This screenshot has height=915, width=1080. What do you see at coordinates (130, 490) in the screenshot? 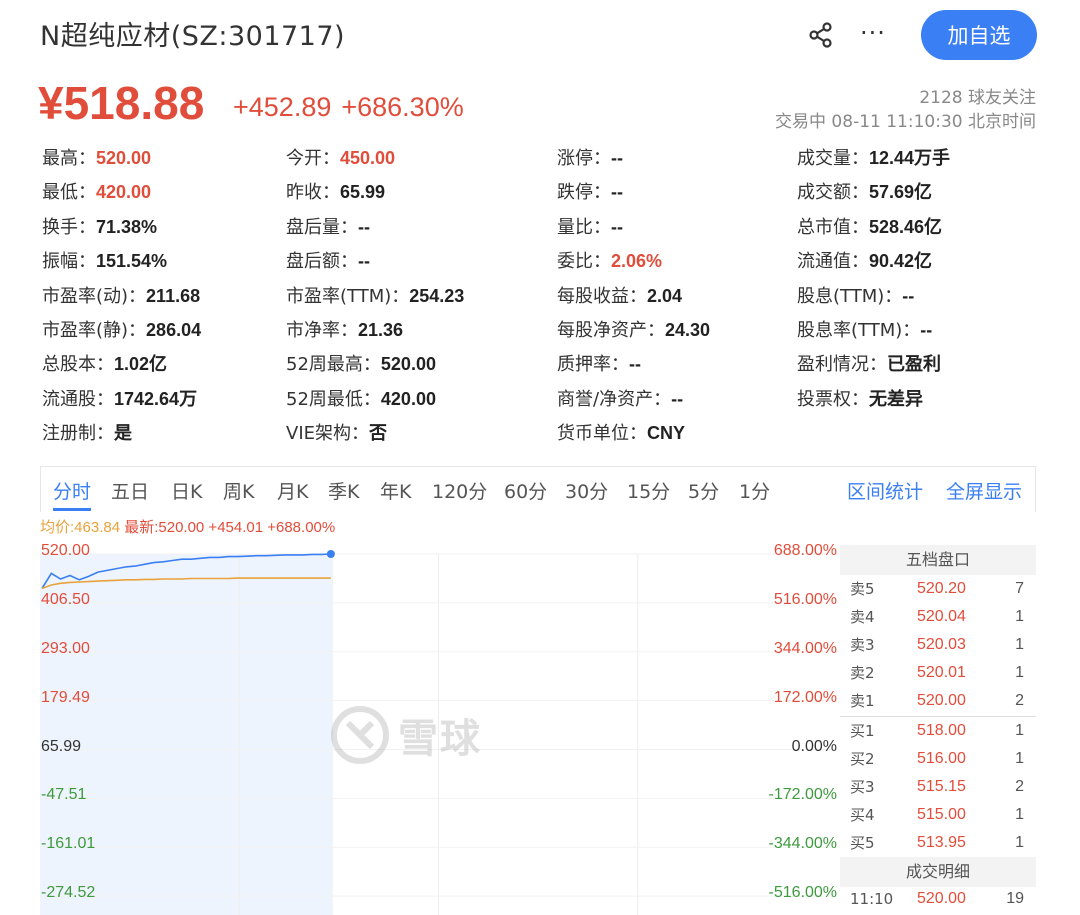
I see `tab-period: 五日` at bounding box center [130, 490].